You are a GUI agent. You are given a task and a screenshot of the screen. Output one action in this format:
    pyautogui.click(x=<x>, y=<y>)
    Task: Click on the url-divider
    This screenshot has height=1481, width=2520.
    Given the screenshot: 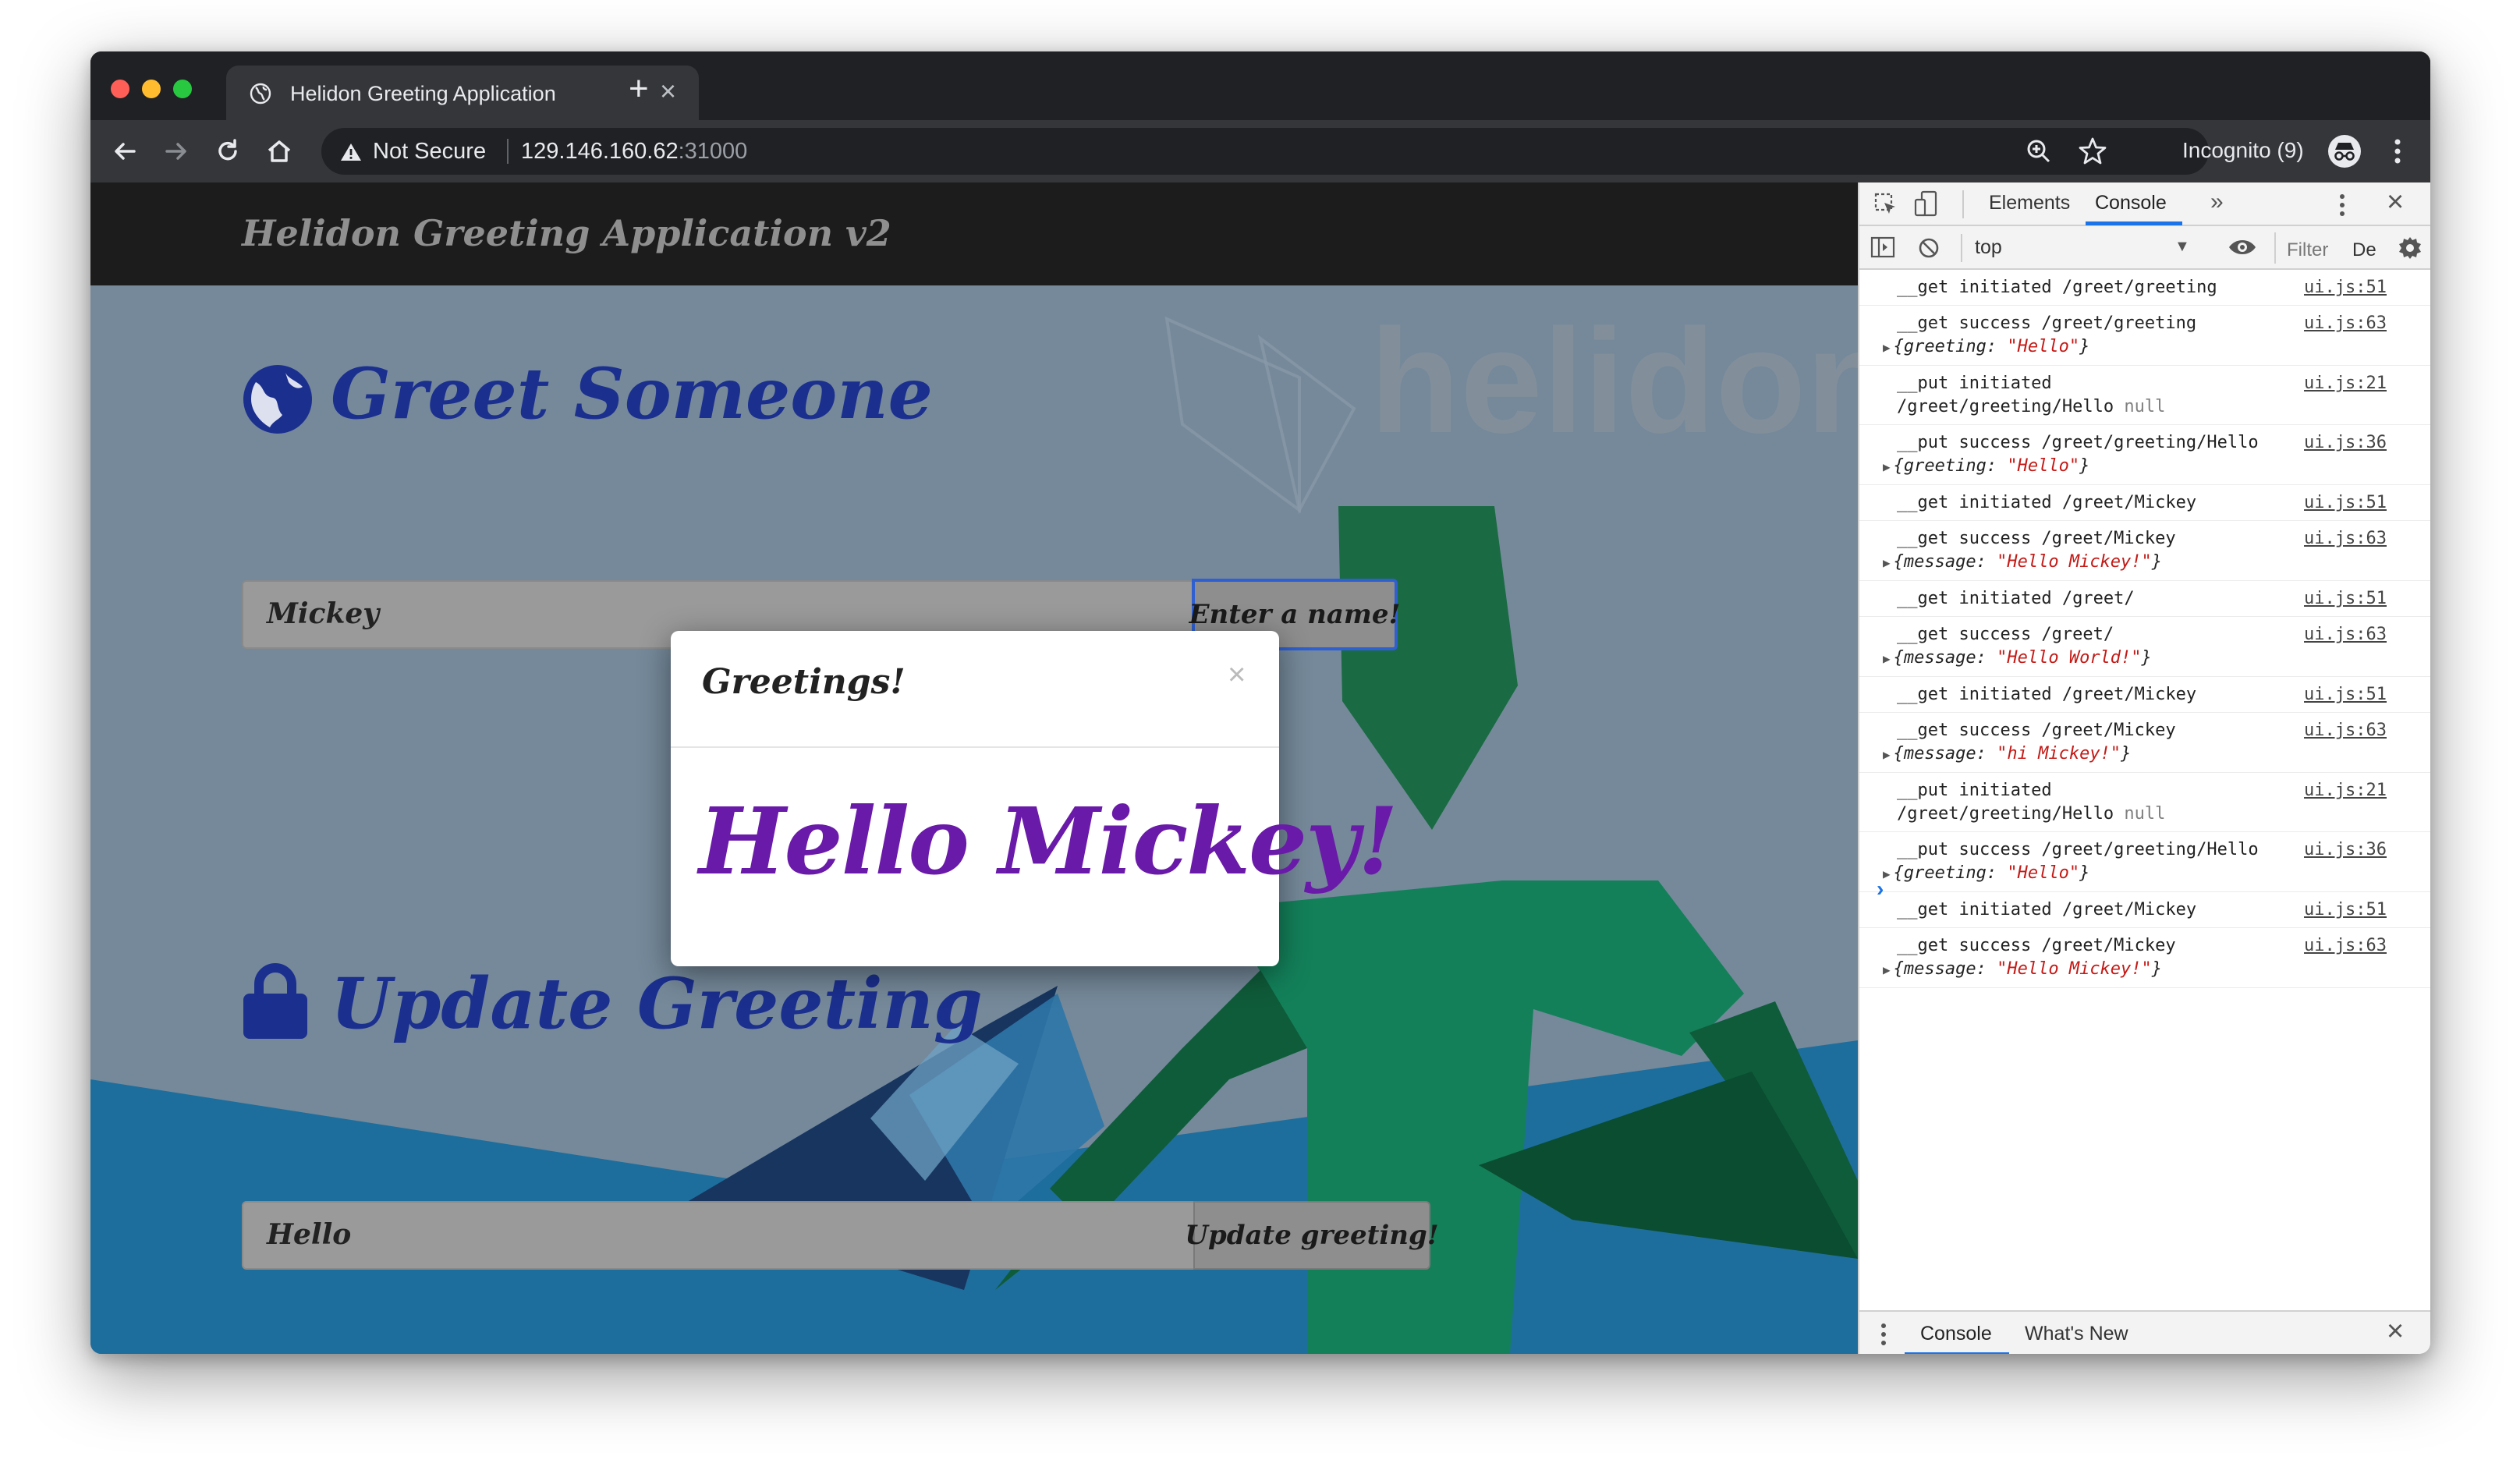 What is the action you would take?
    pyautogui.click(x=508, y=152)
    